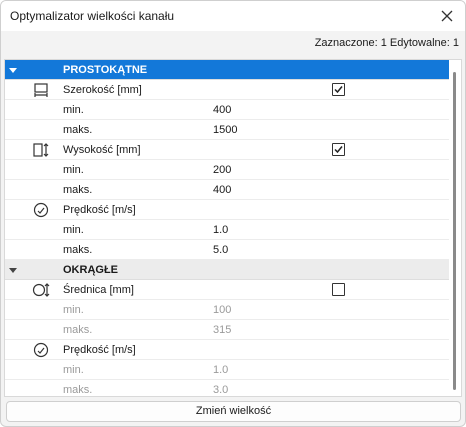 This screenshot has height=427, width=466. What do you see at coordinates (41, 290) in the screenshot?
I see `diameter-dimension-icon` at bounding box center [41, 290].